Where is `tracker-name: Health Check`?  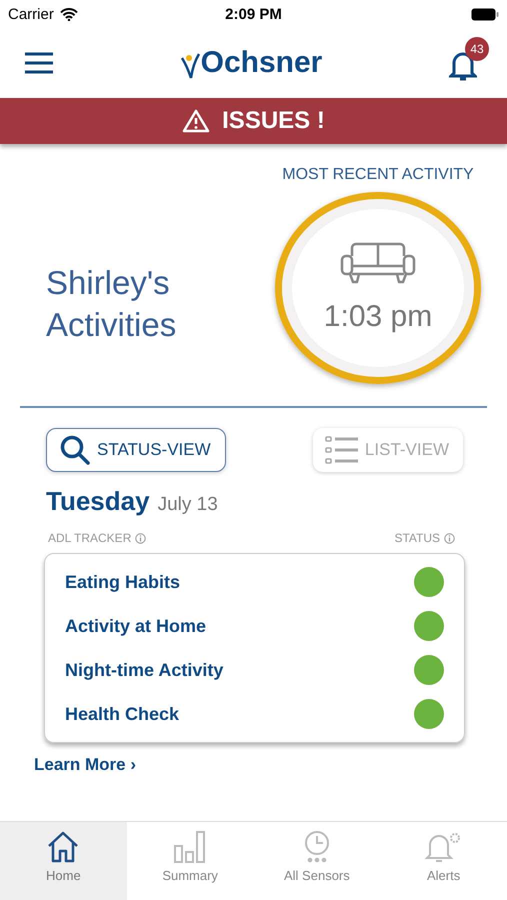 tracker-name: Health Check is located at coordinates (122, 714).